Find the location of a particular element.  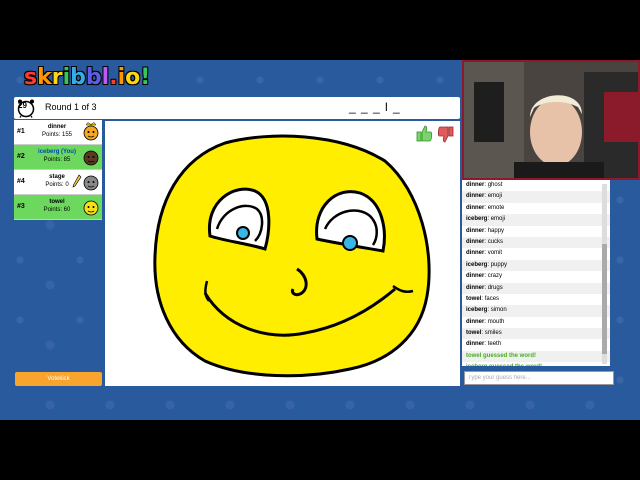

player-name: iceberg (You) is located at coordinates (57, 152).